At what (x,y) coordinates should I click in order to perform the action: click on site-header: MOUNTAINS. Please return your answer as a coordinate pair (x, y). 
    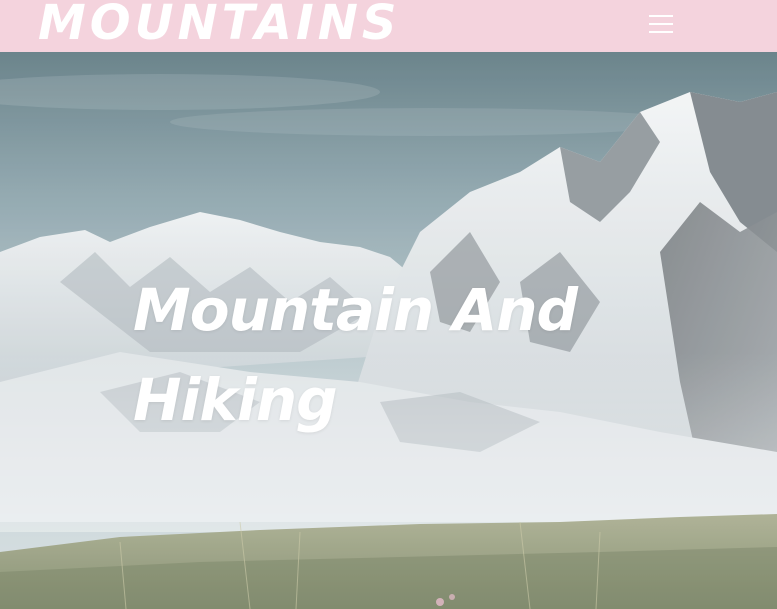
    Looking at the image, I should click on (388, 26).